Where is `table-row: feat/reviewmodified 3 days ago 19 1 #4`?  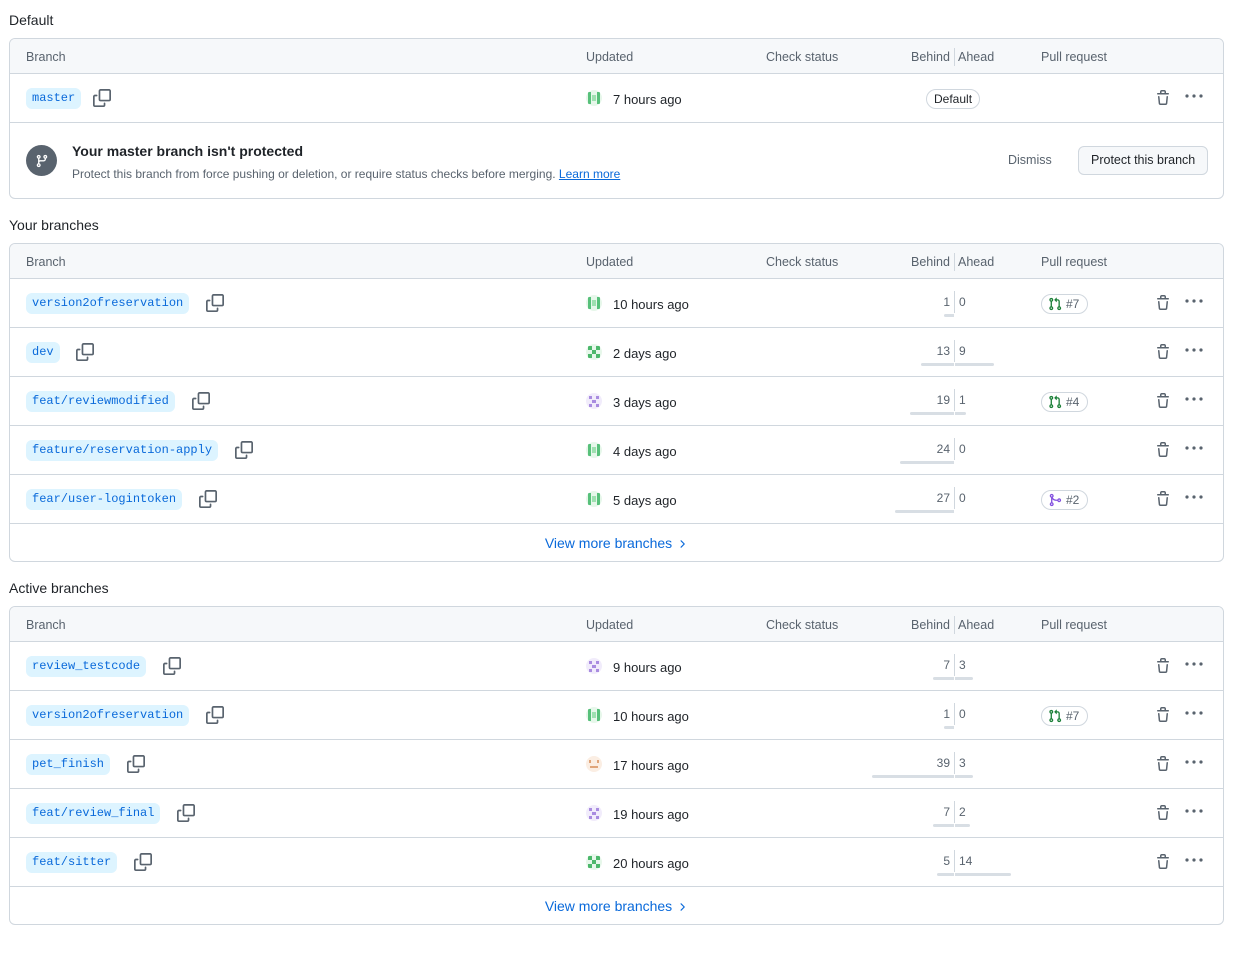
table-row: feat/reviewmodified 3 days ago 19 1 #4 is located at coordinates (616, 401).